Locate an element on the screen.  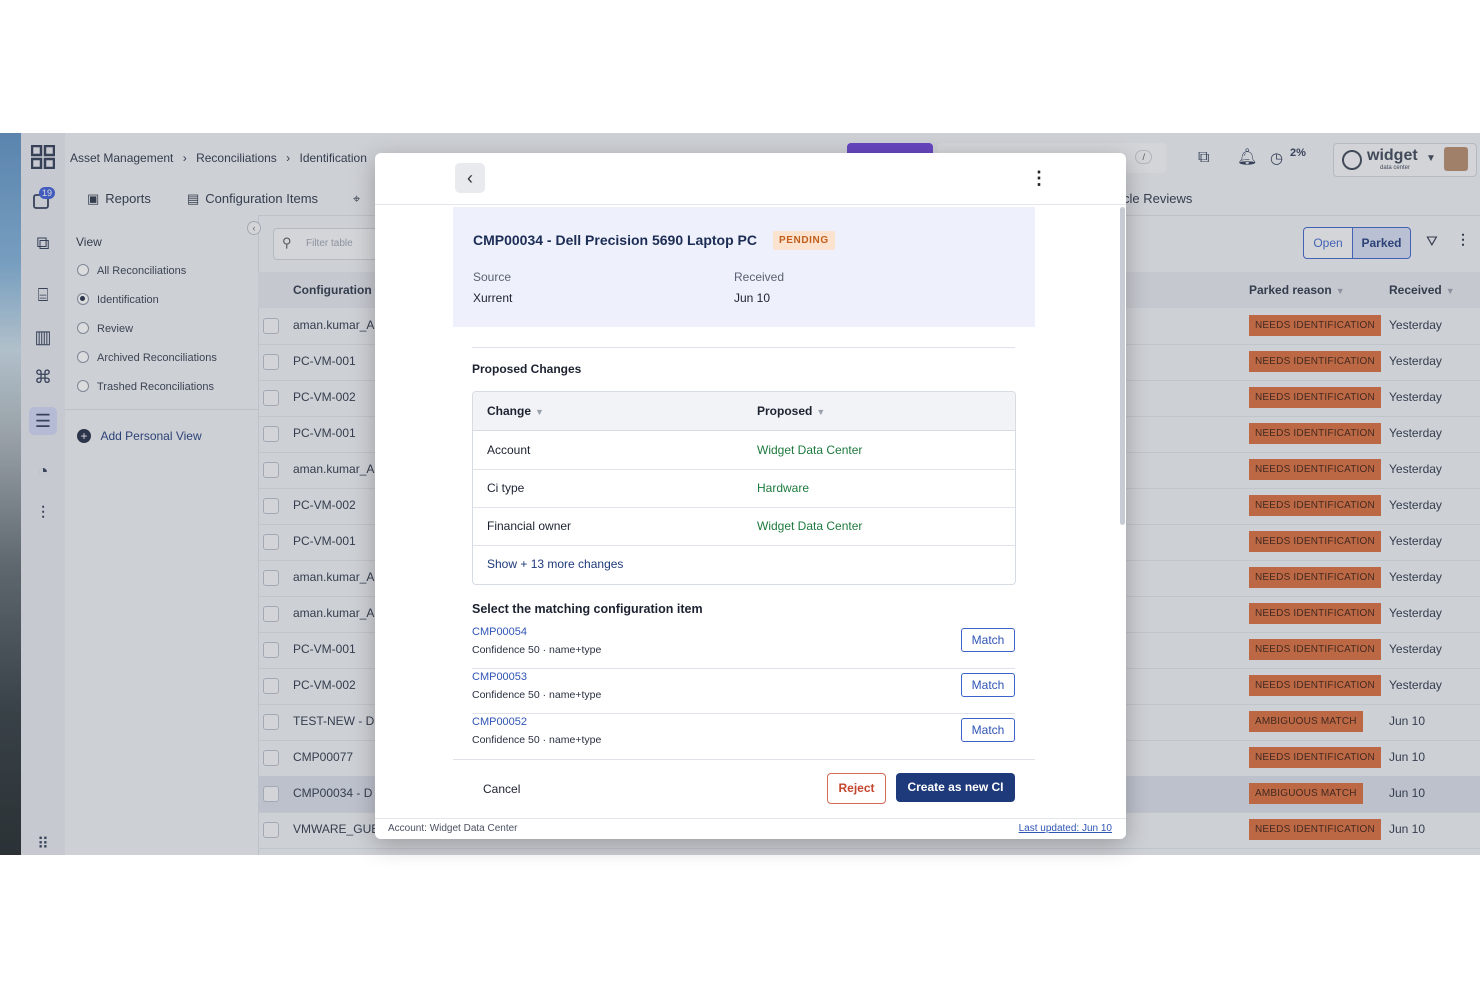
change-field: Ci type is located at coordinates (506, 488).